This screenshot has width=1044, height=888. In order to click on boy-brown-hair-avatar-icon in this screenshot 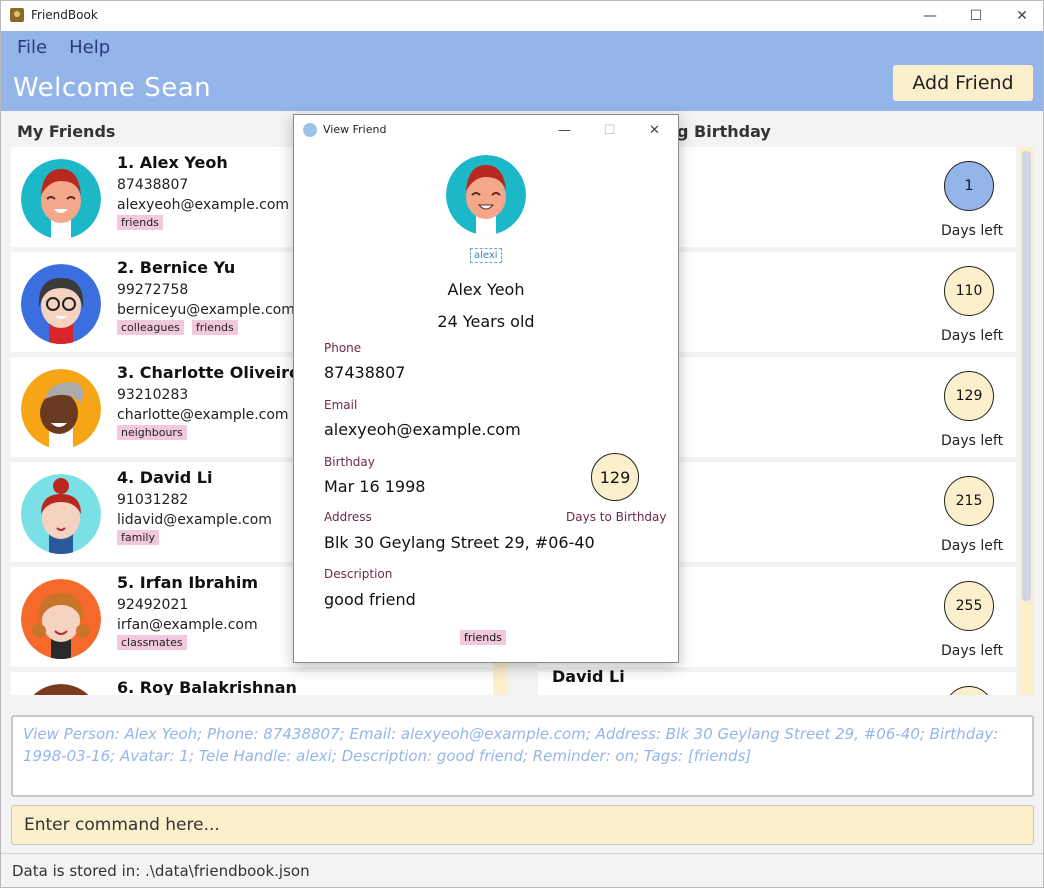, I will do `click(61, 689)`.